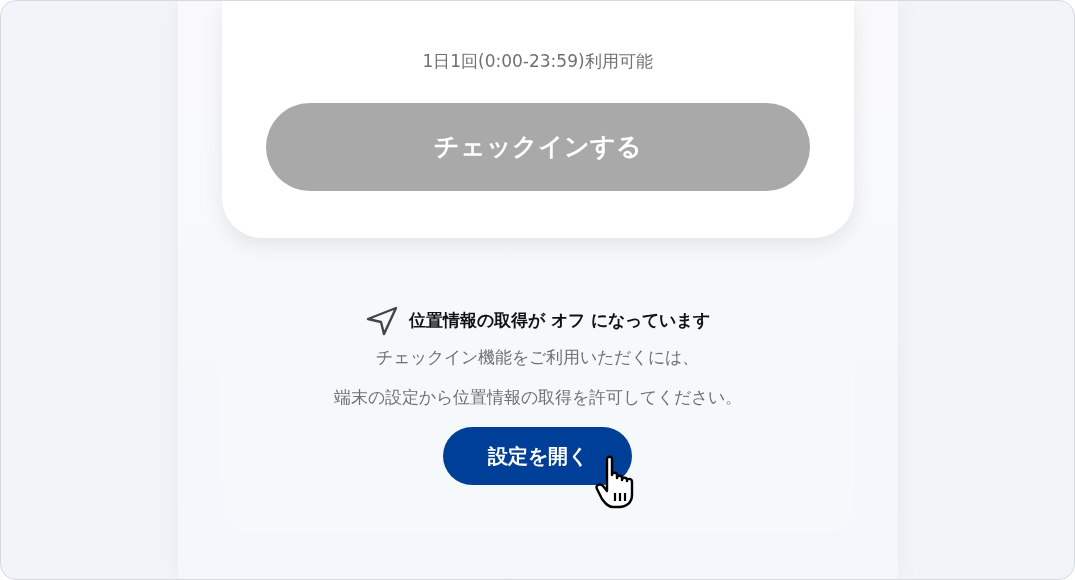  Describe the element at coordinates (537, 397) in the screenshot. I see `message-line: 端末の設定から位置情報の取得を許可してください。` at that location.